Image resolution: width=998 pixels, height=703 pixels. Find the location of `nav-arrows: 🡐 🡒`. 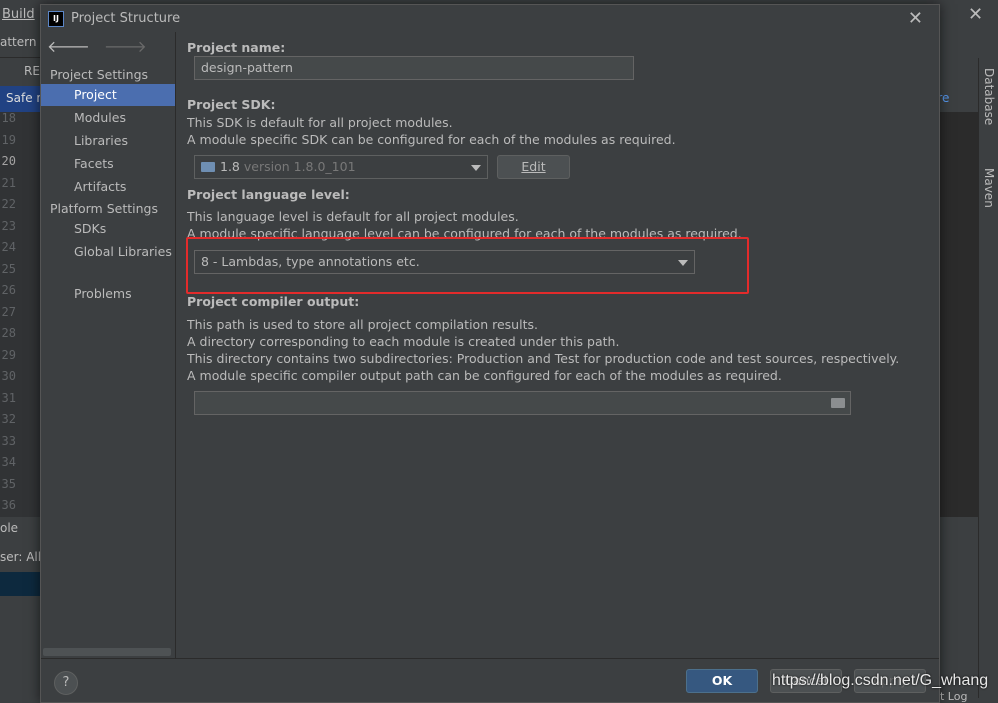

nav-arrows: 🡐 🡒 is located at coordinates (97, 46).